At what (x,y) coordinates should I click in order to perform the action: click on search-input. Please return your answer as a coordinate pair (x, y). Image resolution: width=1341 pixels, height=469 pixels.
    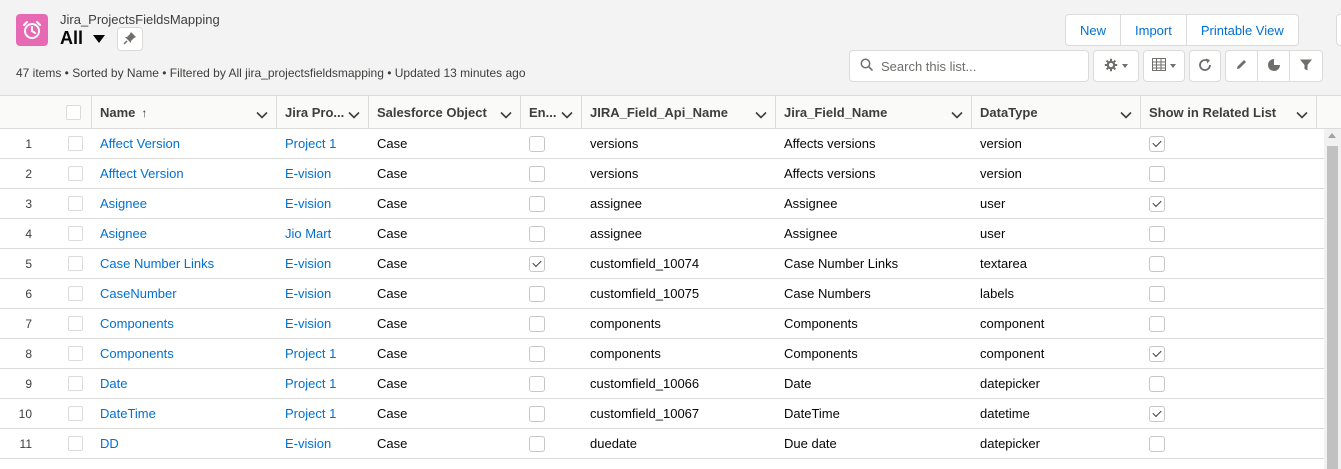
    Looking at the image, I should click on (981, 66).